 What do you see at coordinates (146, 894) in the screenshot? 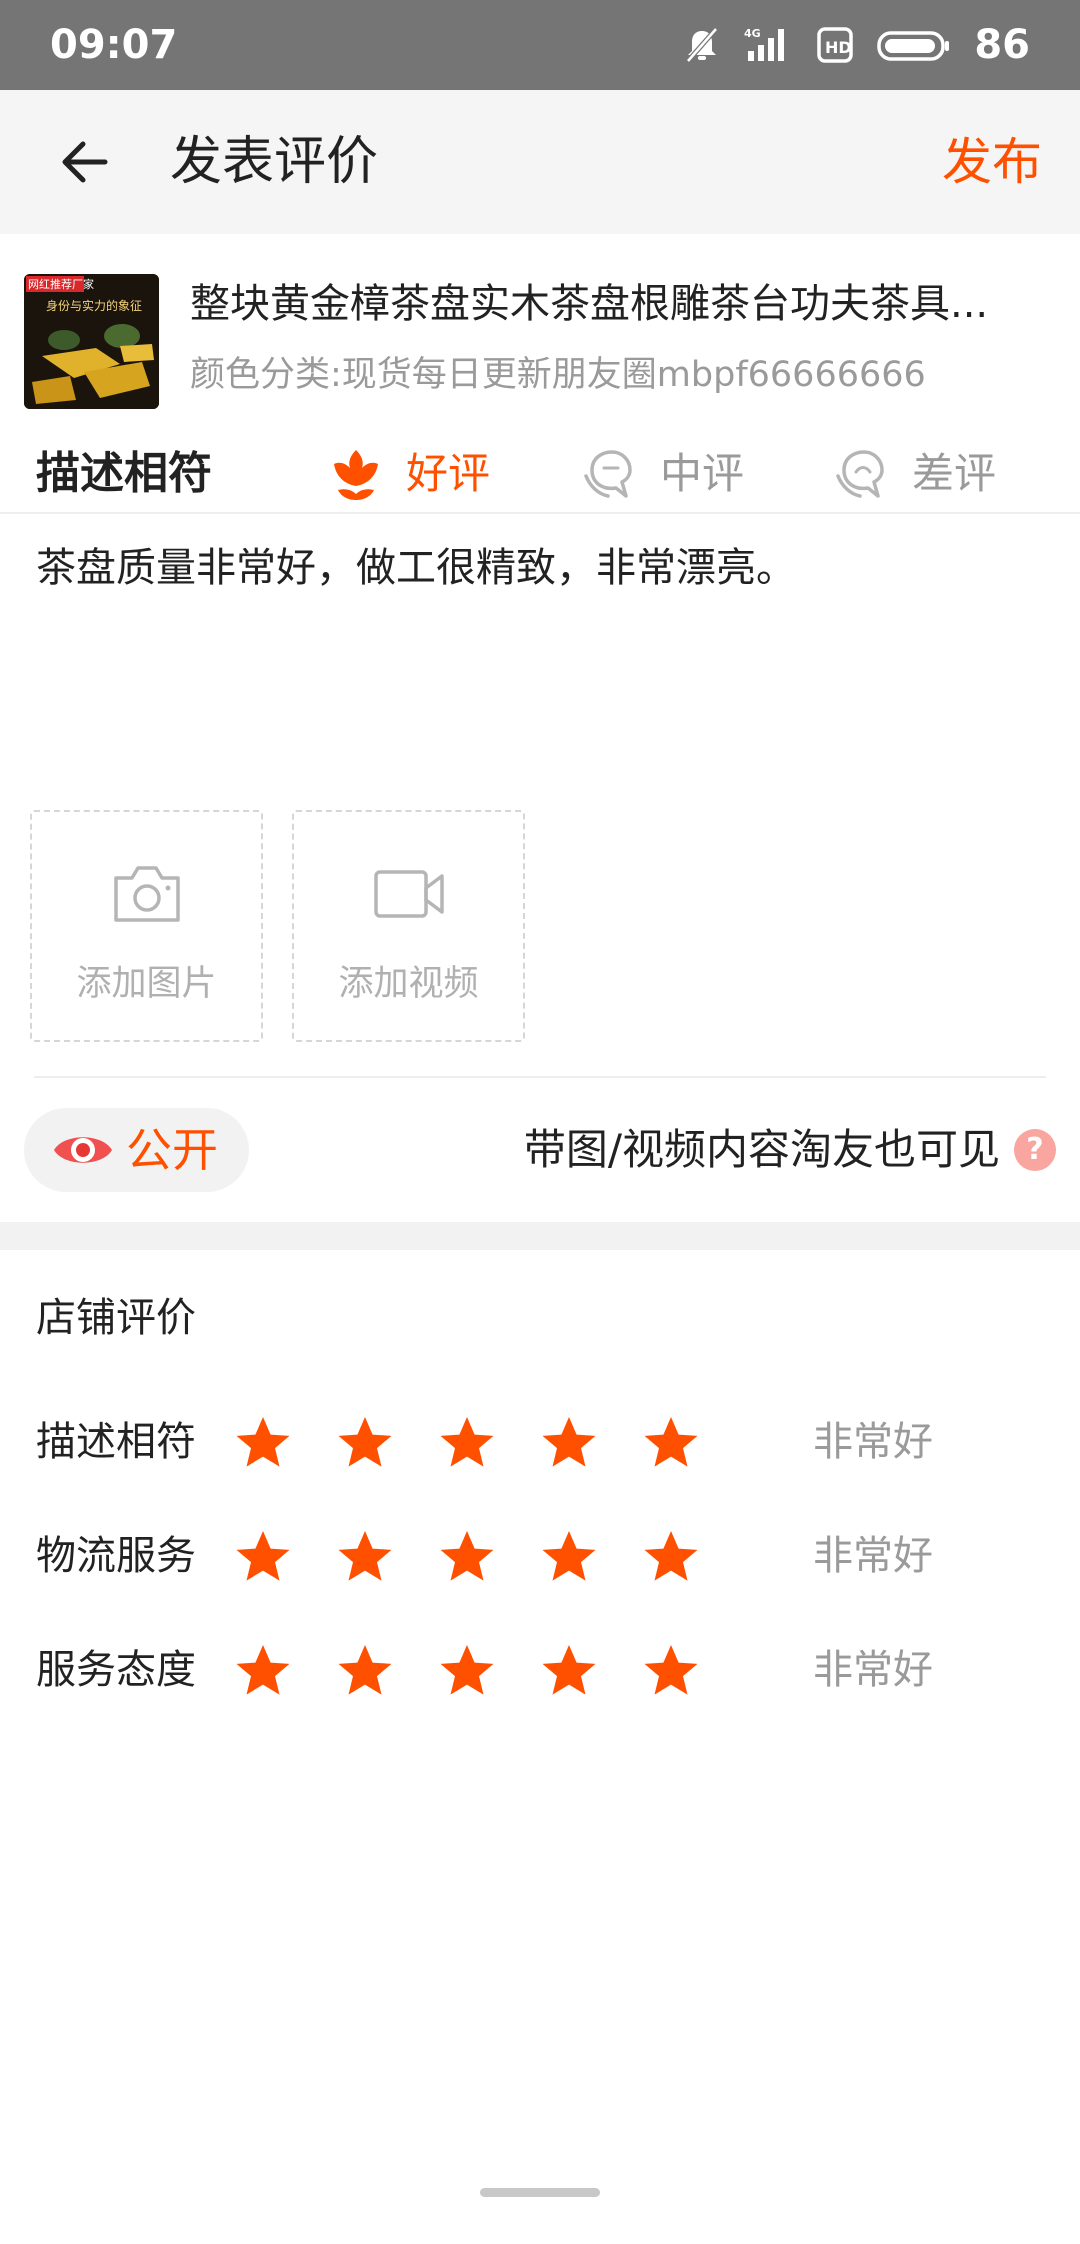
I see `camera-icon` at bounding box center [146, 894].